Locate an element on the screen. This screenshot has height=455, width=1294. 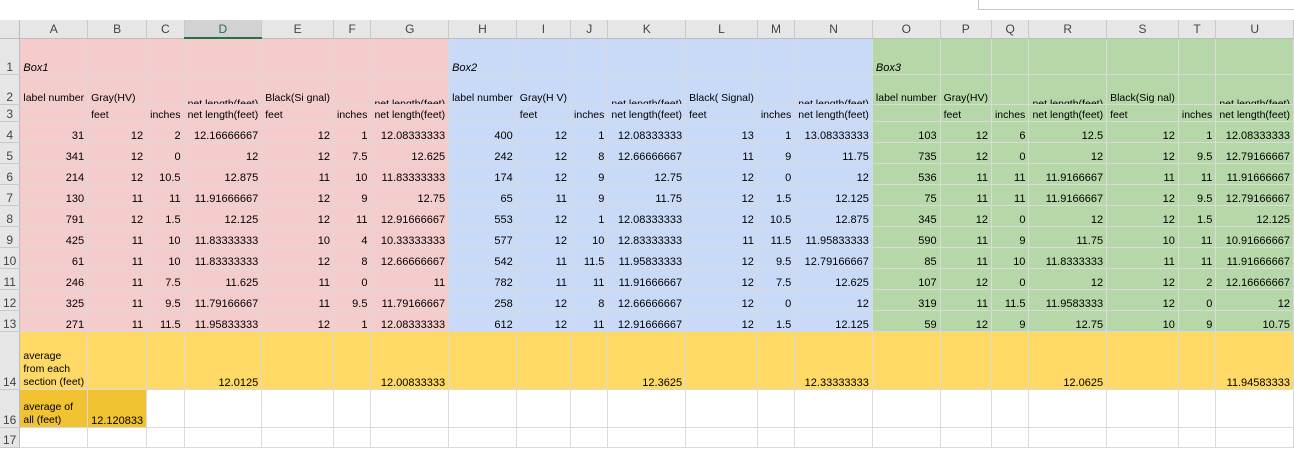
data-cell: 590 is located at coordinates (906, 237).